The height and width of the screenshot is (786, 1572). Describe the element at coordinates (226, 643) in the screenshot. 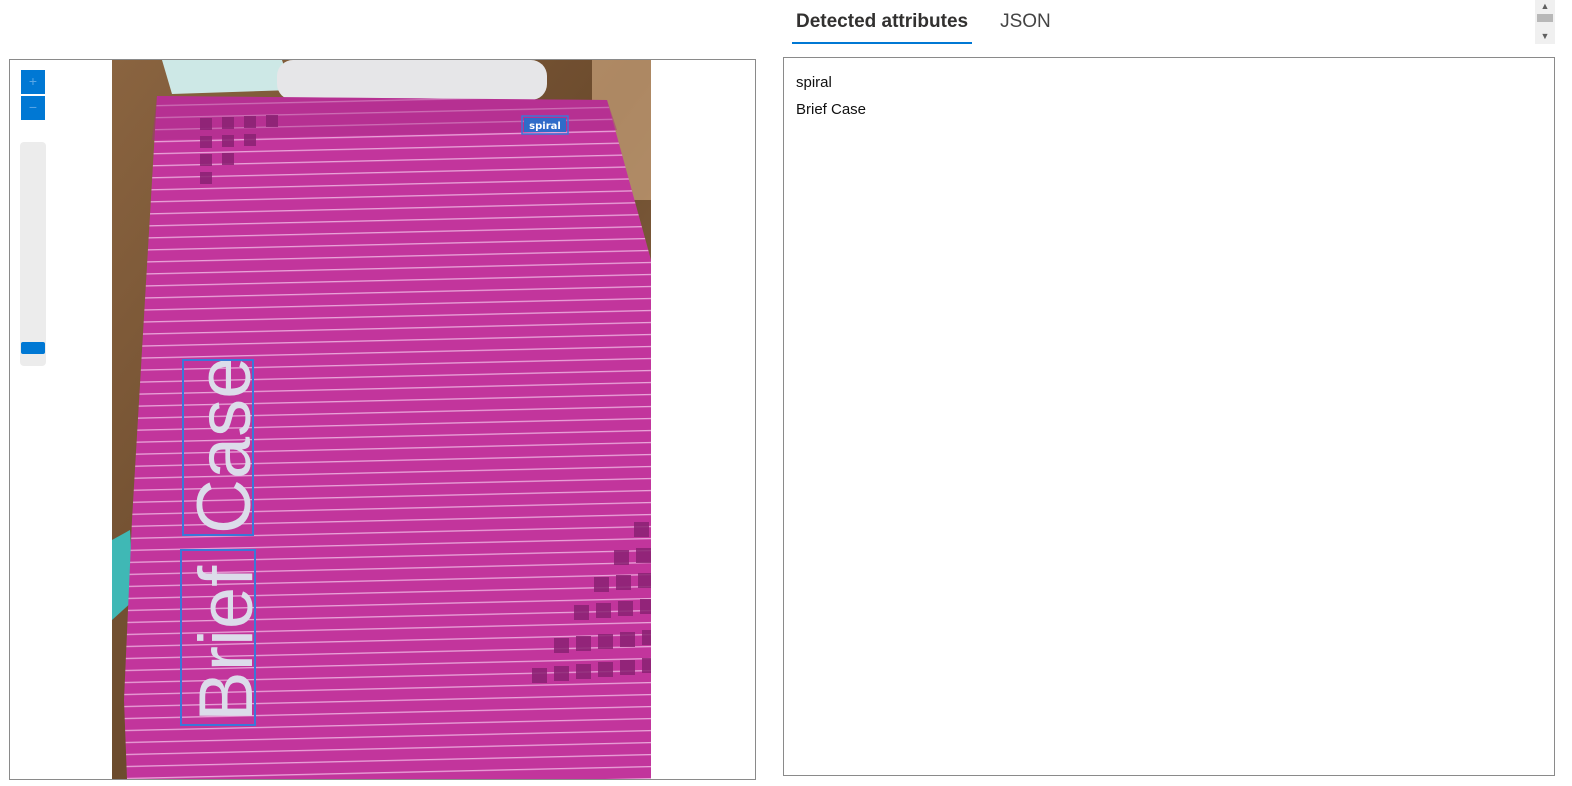

I see `brief-word: Brief` at that location.